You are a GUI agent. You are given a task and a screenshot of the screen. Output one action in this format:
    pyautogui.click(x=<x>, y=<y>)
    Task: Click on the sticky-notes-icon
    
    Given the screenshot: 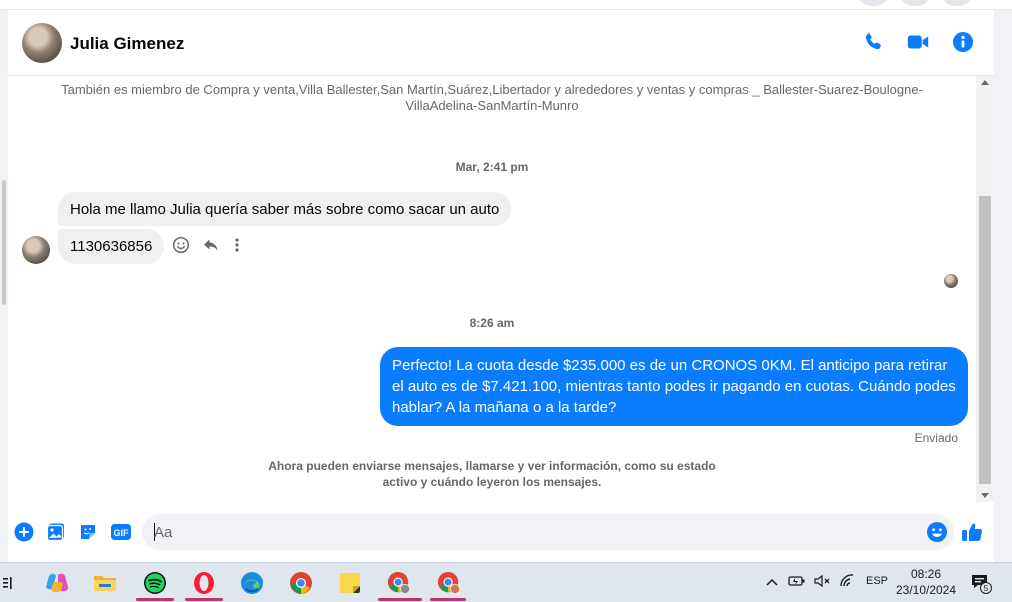 What is the action you would take?
    pyautogui.click(x=350, y=583)
    